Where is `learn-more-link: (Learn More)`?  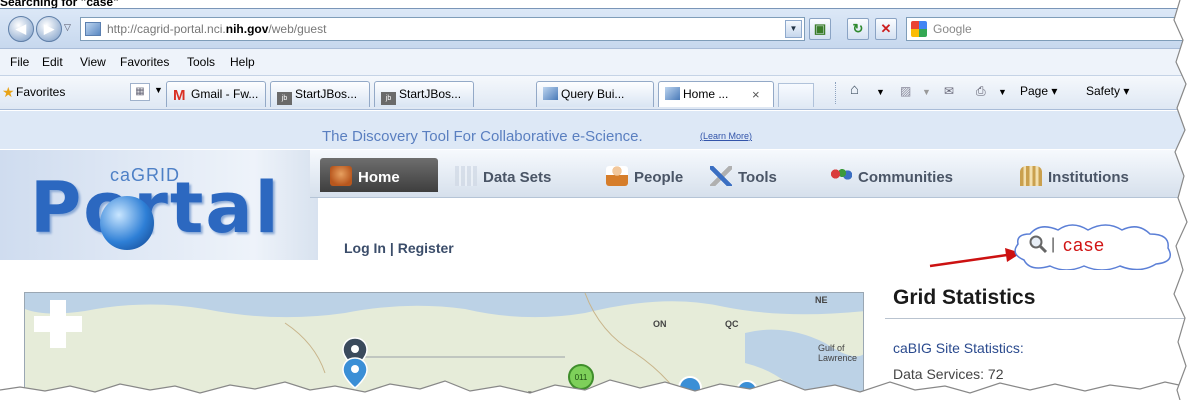 learn-more-link: (Learn More) is located at coordinates (726, 136).